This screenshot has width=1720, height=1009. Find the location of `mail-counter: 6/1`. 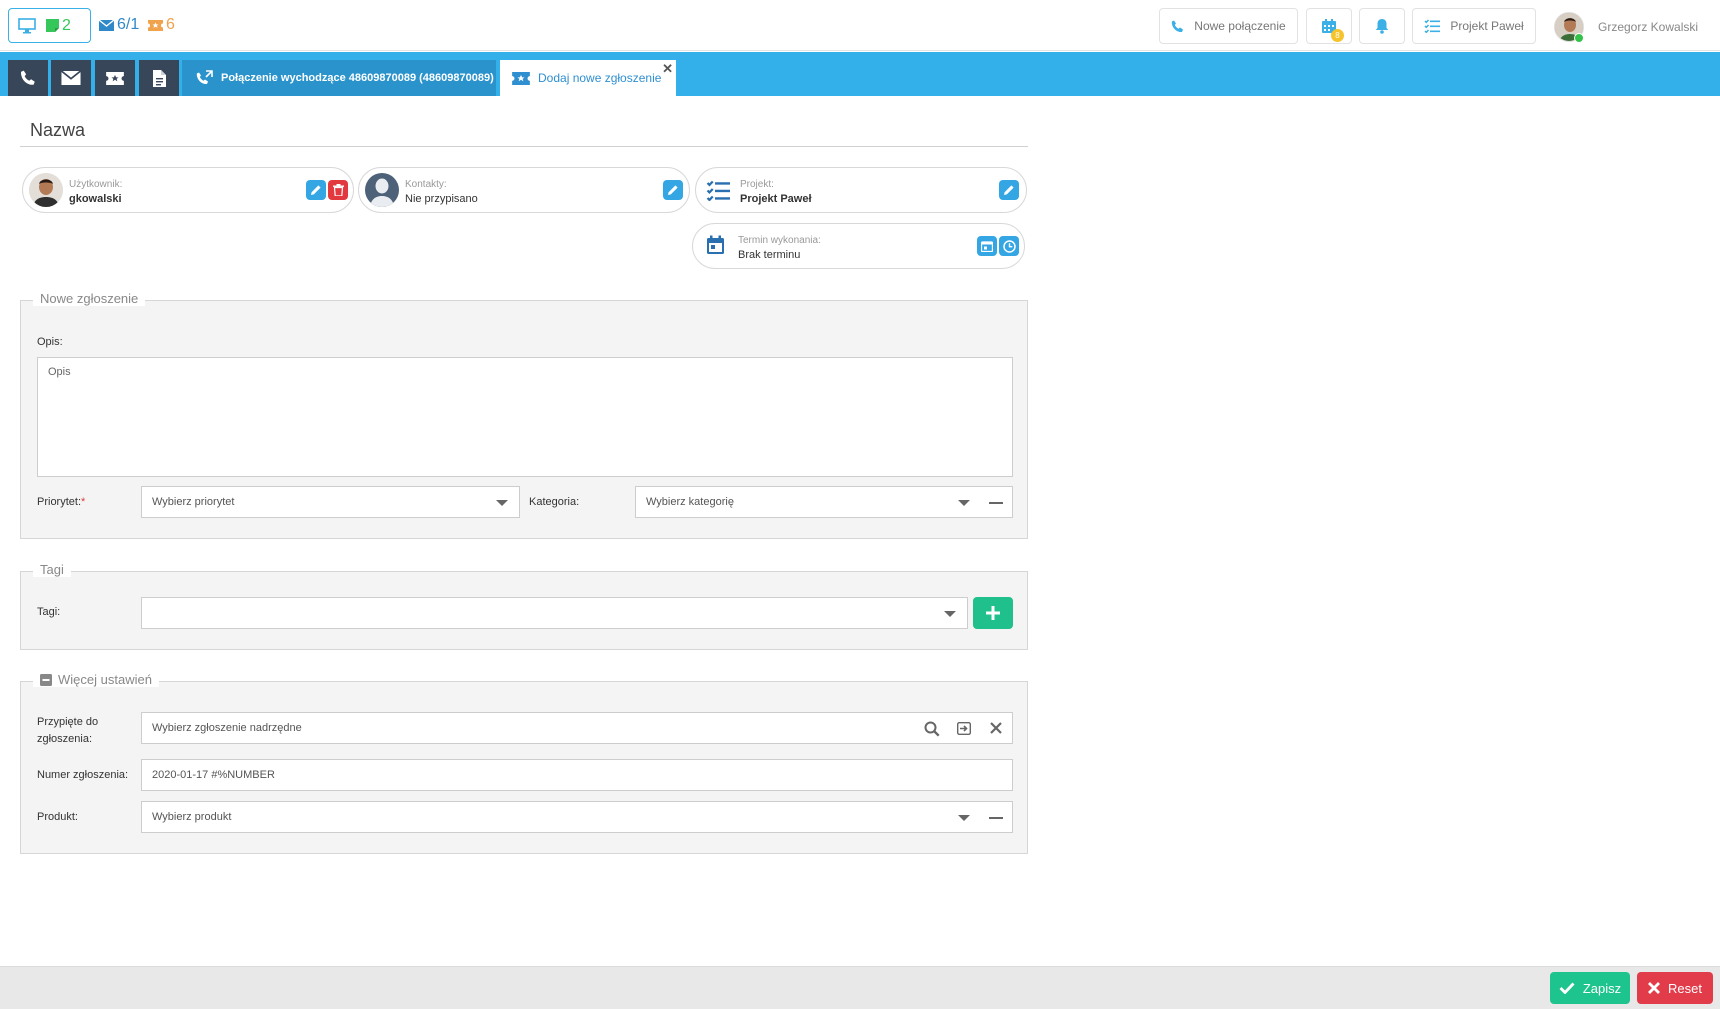

mail-counter: 6/1 is located at coordinates (119, 25).